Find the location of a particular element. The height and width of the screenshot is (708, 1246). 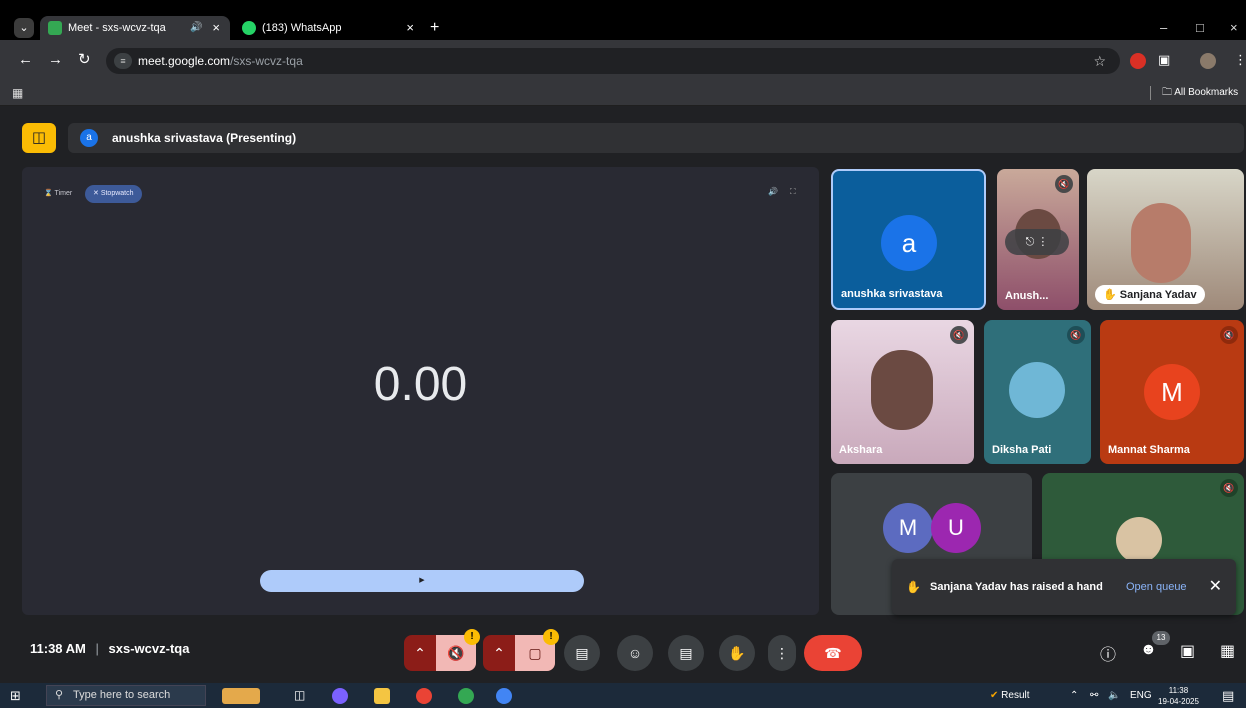

timer-tab: ⌛ Timer is located at coordinates (58, 194).